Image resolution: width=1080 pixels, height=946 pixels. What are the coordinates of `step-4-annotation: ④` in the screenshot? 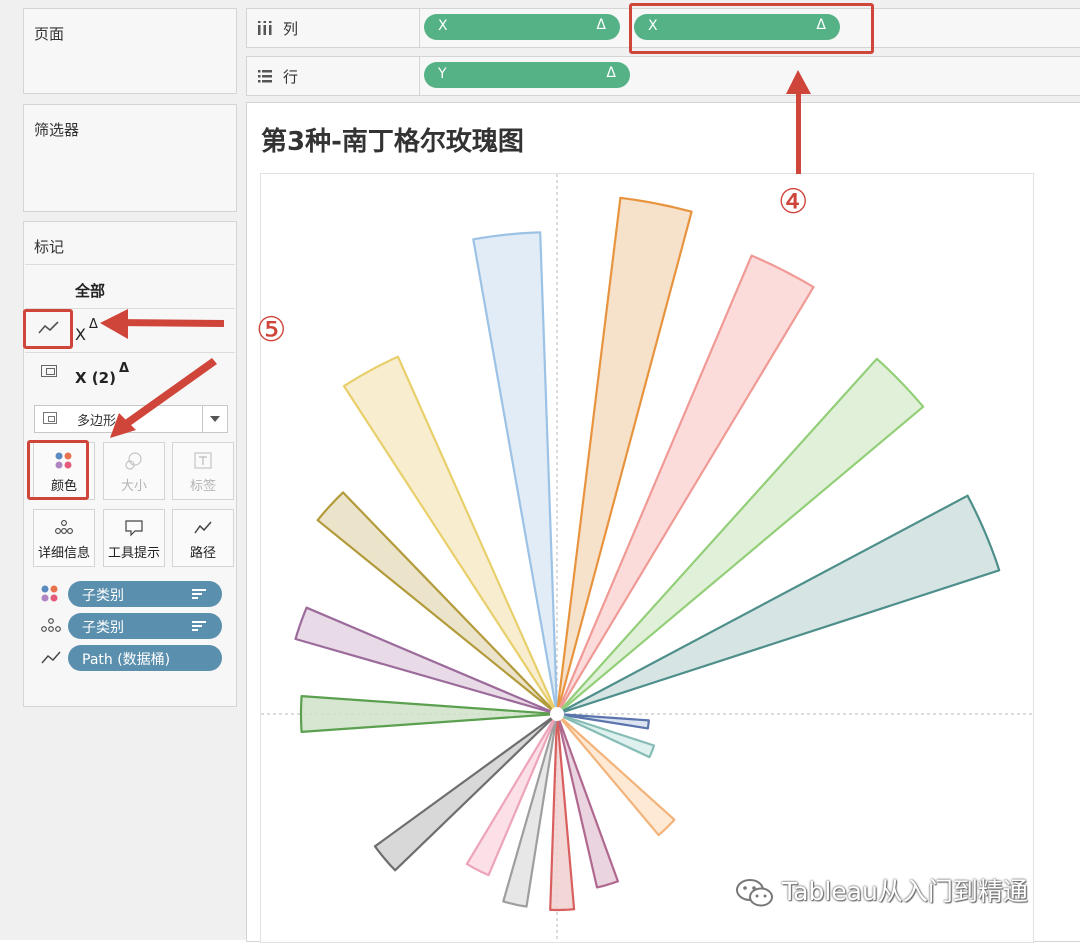 It's located at (793, 202).